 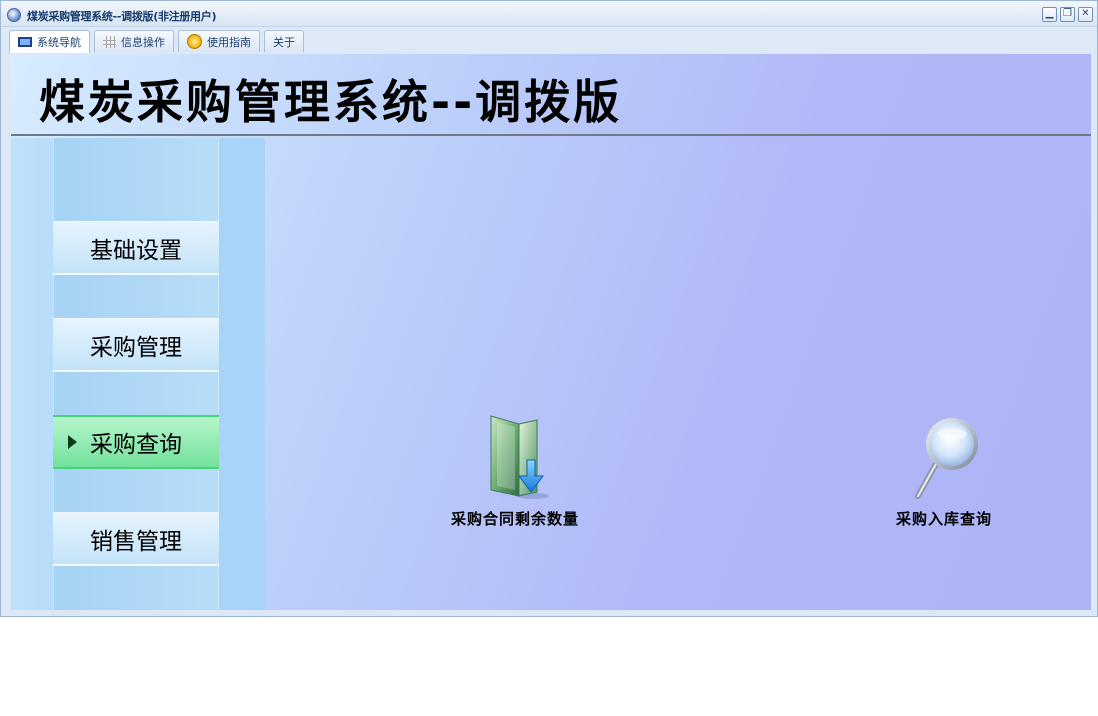 I want to click on window-controls: ▁ ❐ ✕, so click(x=1067, y=14).